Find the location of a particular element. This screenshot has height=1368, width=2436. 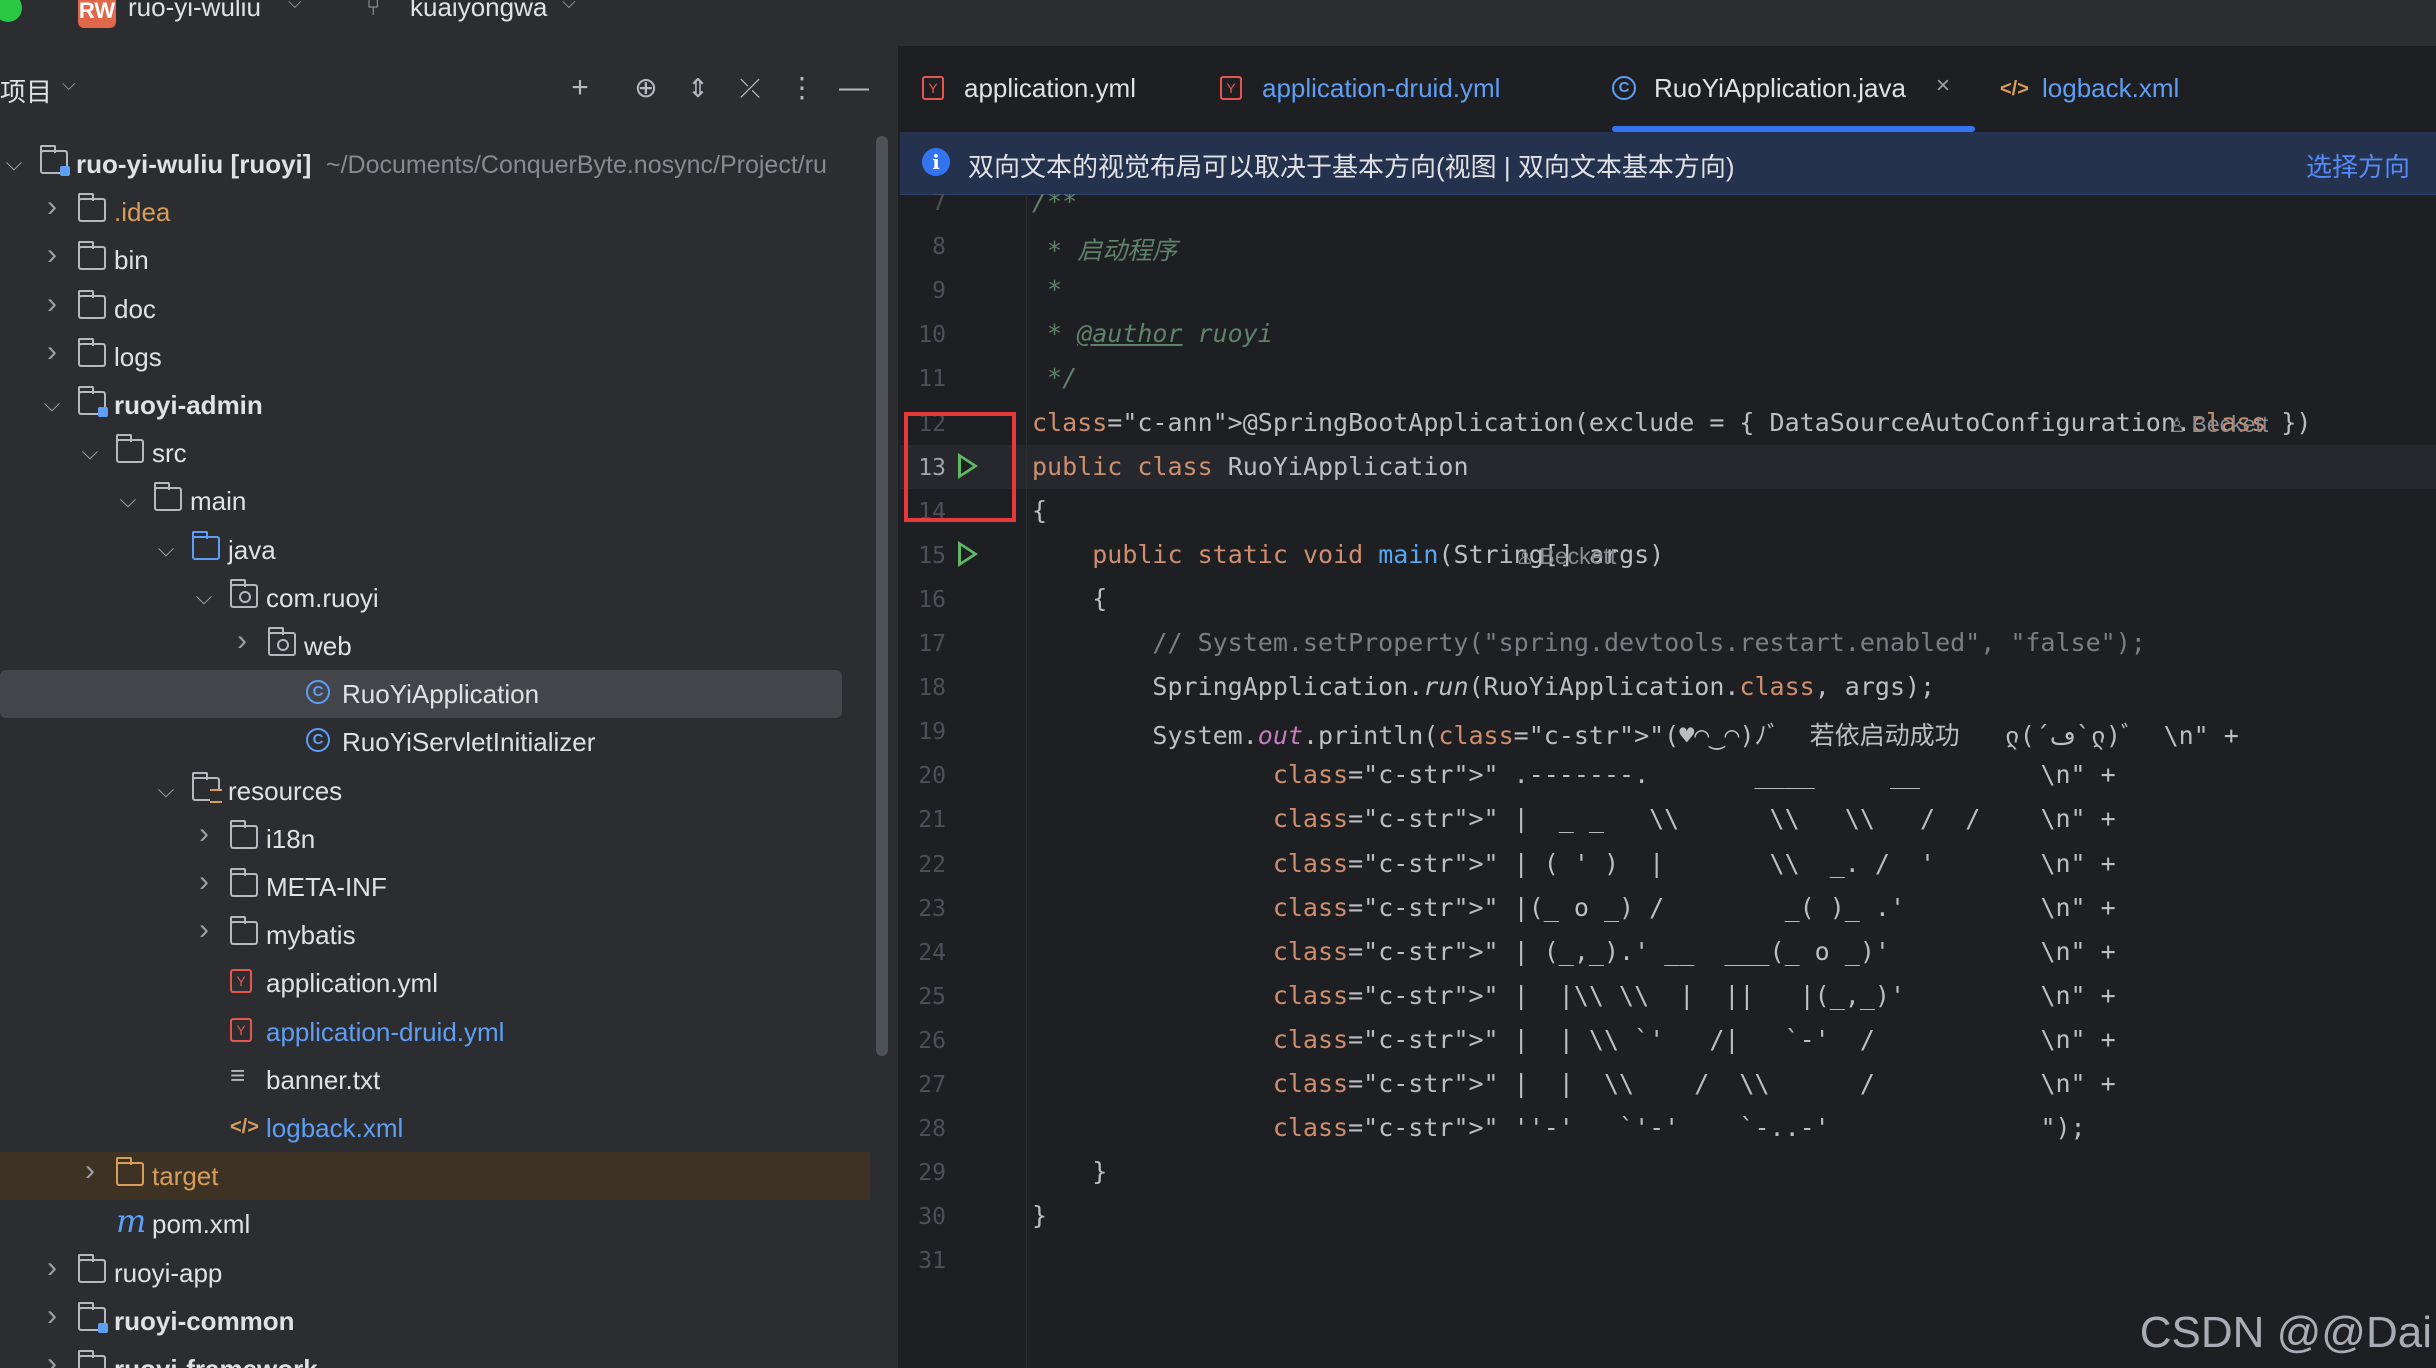

code-line: 30} is located at coordinates (1668, 1216).